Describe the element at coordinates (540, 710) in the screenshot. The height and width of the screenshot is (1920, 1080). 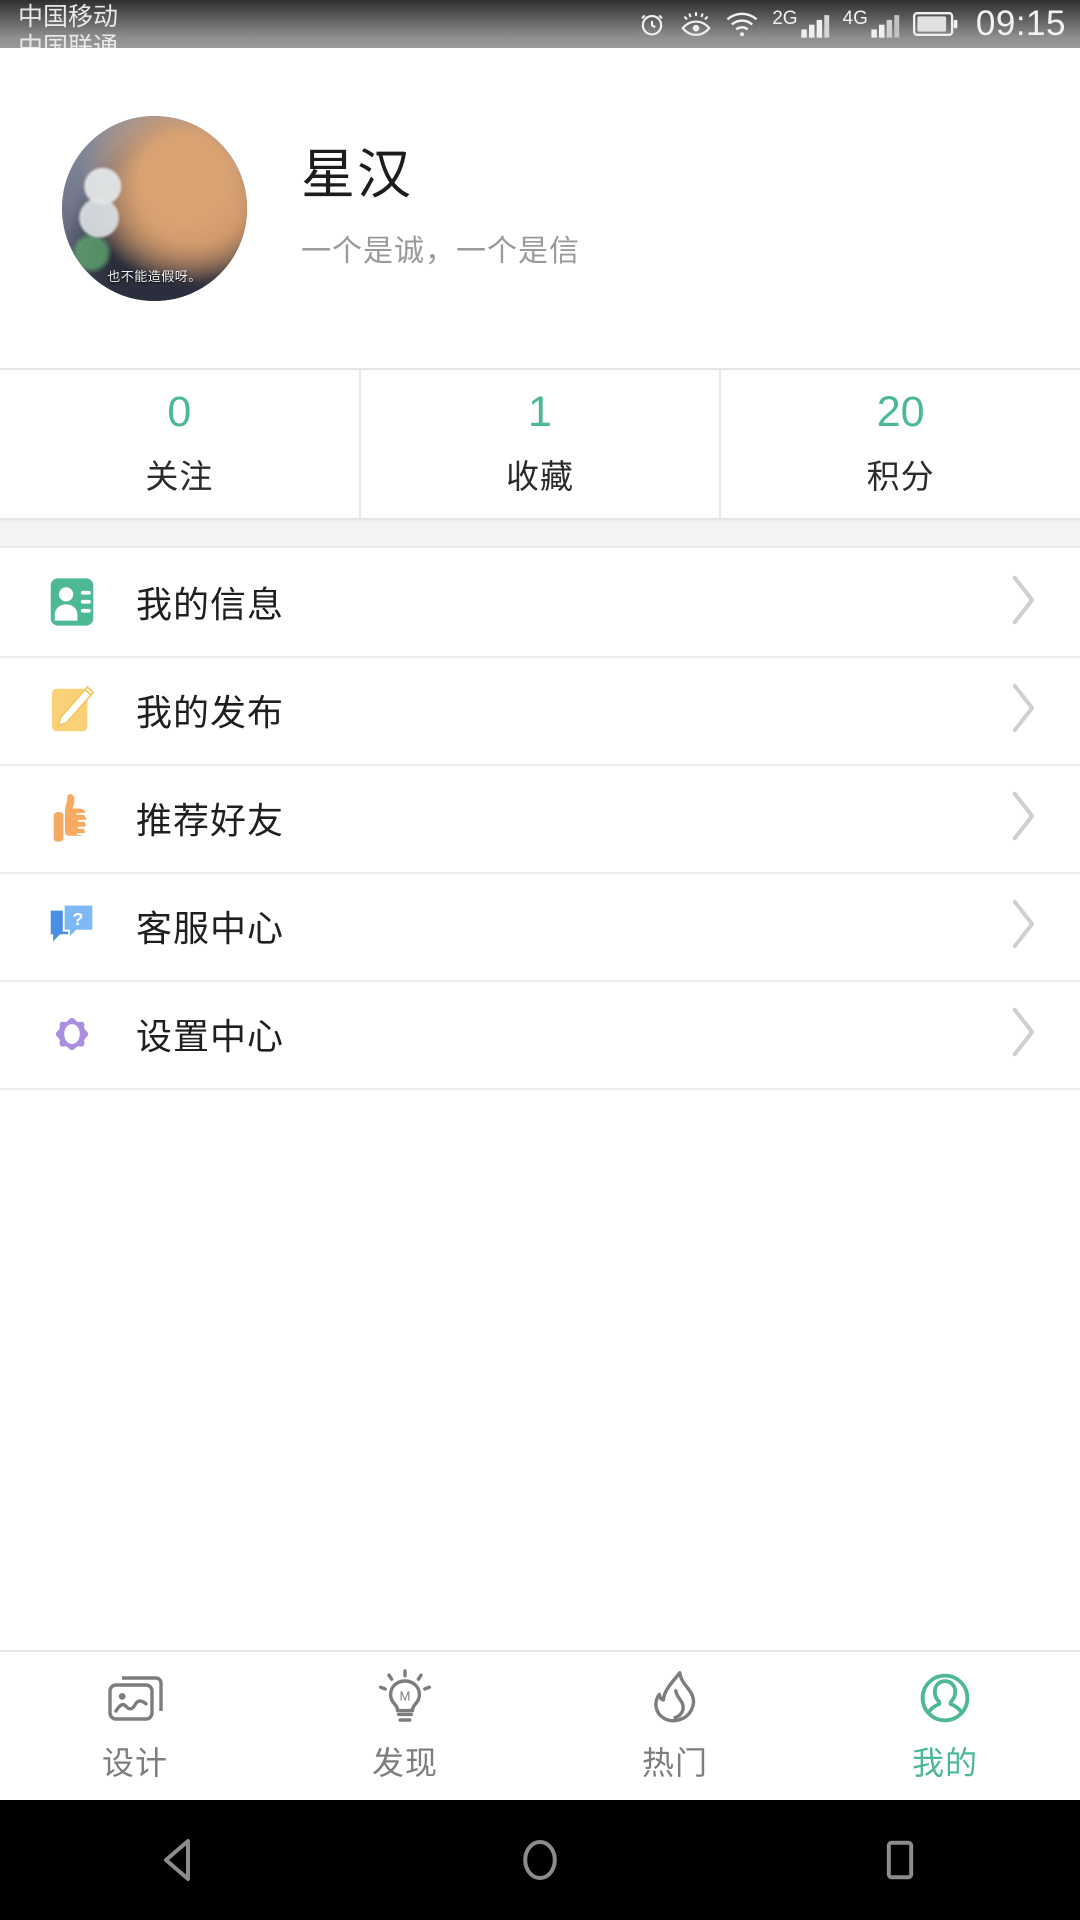
I see `menu-item-my-posts: 我的发布` at that location.